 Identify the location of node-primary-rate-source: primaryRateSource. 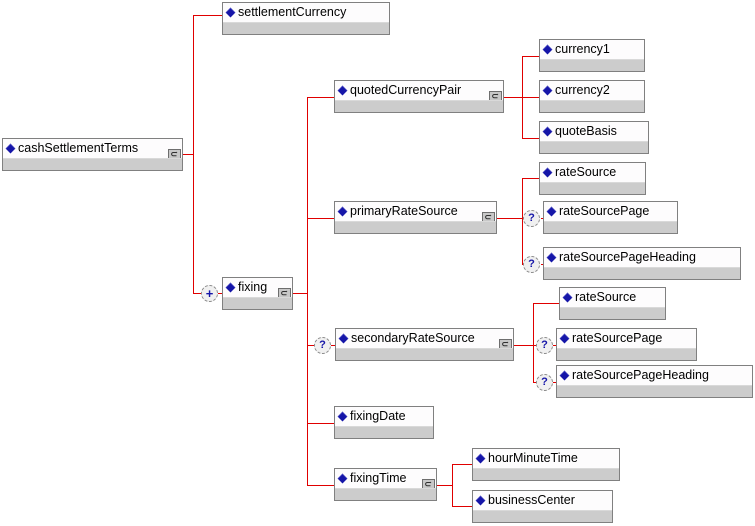
(415, 217).